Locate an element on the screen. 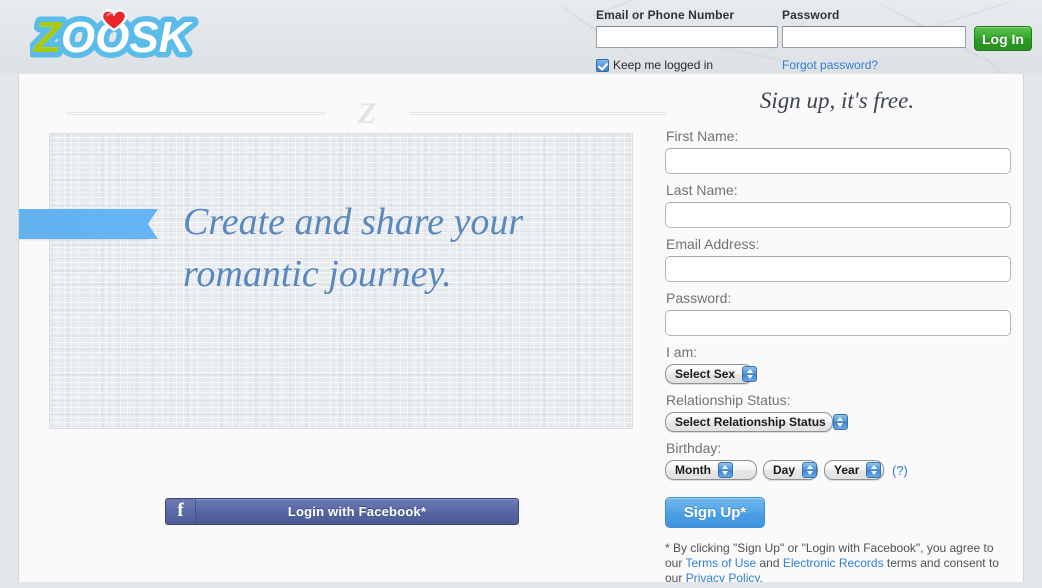  birthday-month-select: Month is located at coordinates (711, 470).